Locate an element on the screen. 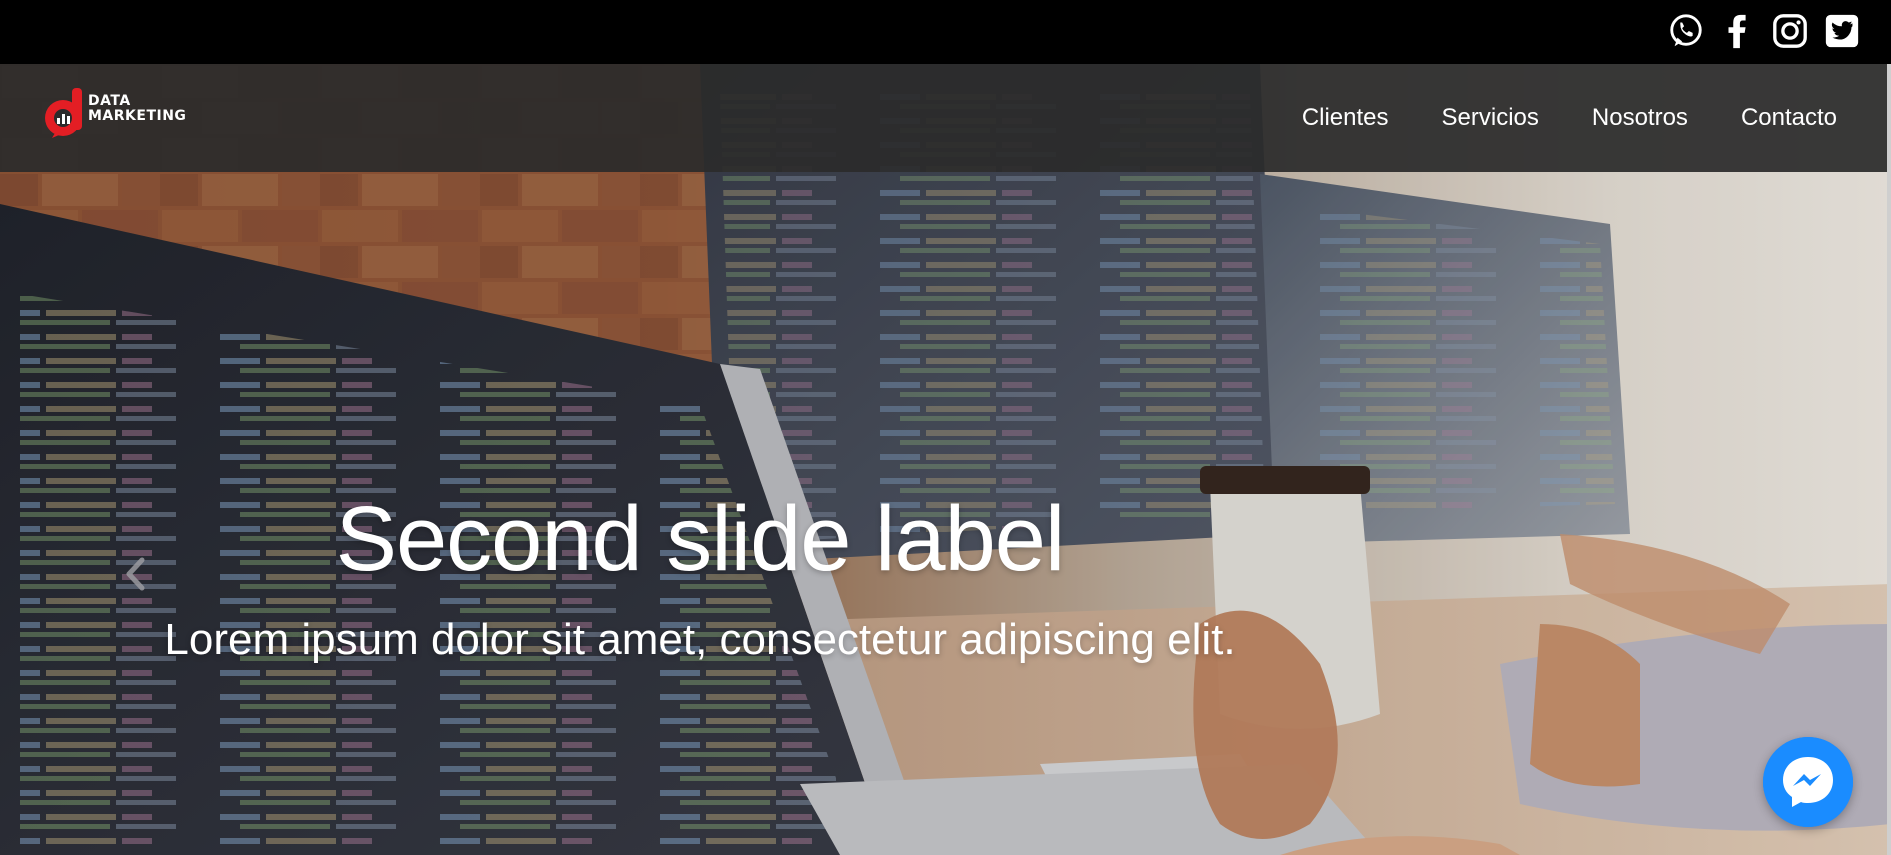  brand-line-2: MARKETING is located at coordinates (137, 116).